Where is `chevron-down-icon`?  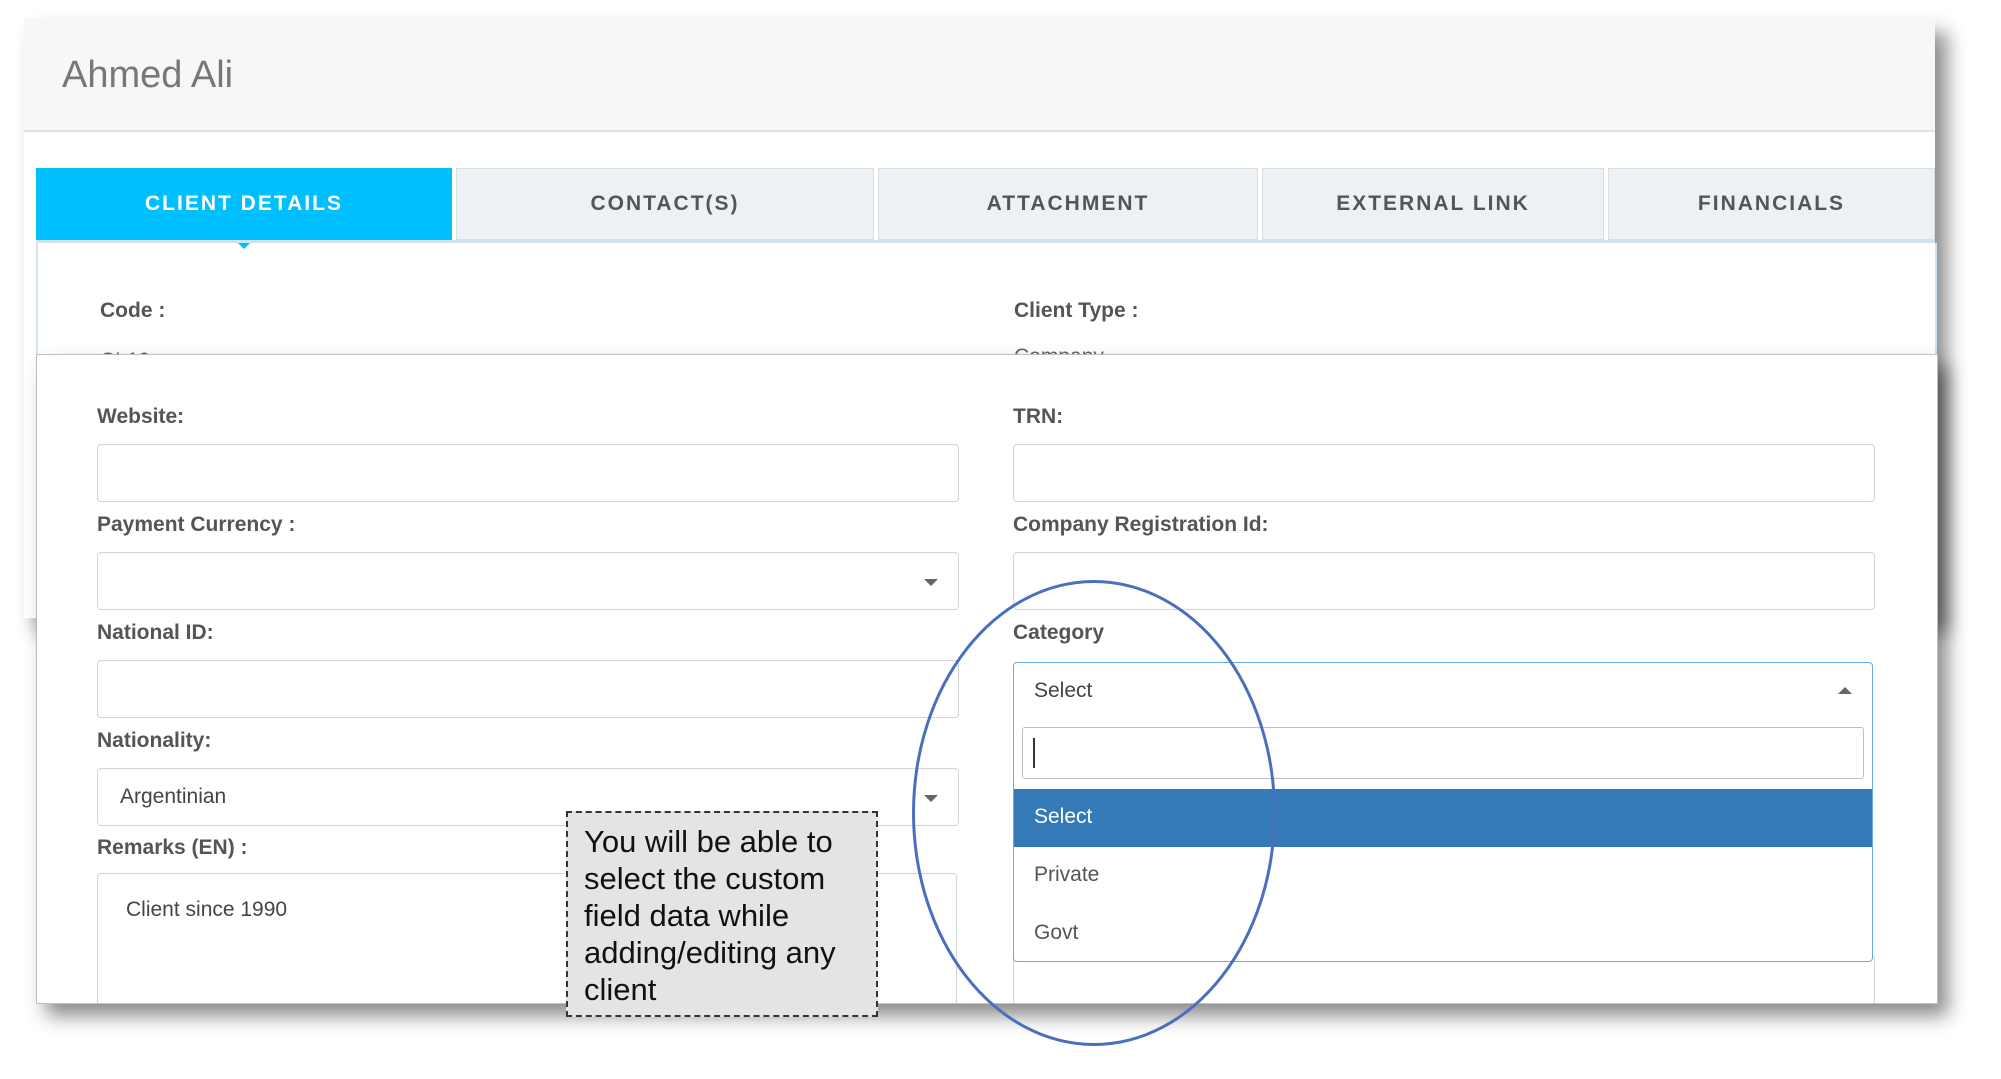
chevron-down-icon is located at coordinates (931, 582).